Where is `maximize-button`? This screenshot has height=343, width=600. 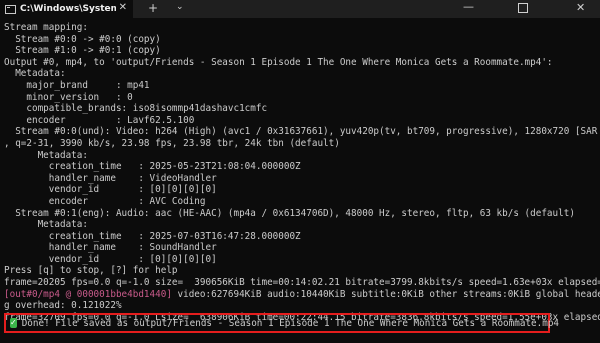 maximize-button is located at coordinates (523, 8).